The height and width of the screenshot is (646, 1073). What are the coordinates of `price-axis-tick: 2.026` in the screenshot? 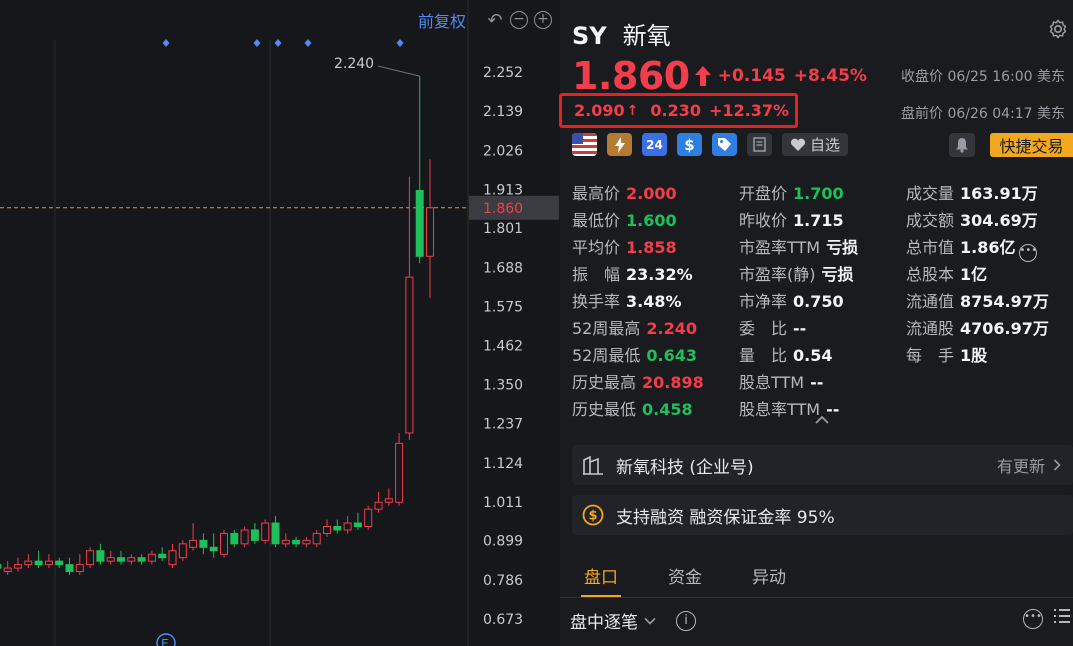 It's located at (503, 151).